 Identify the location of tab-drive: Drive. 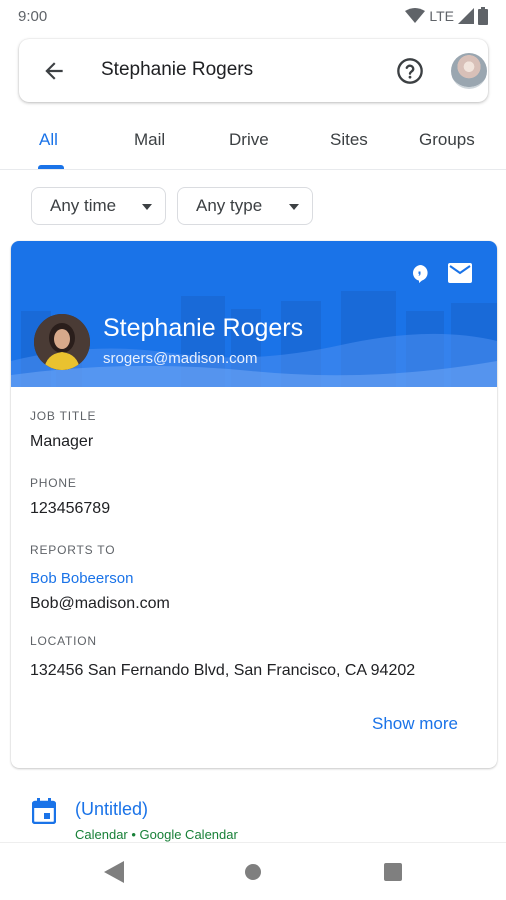
(249, 140).